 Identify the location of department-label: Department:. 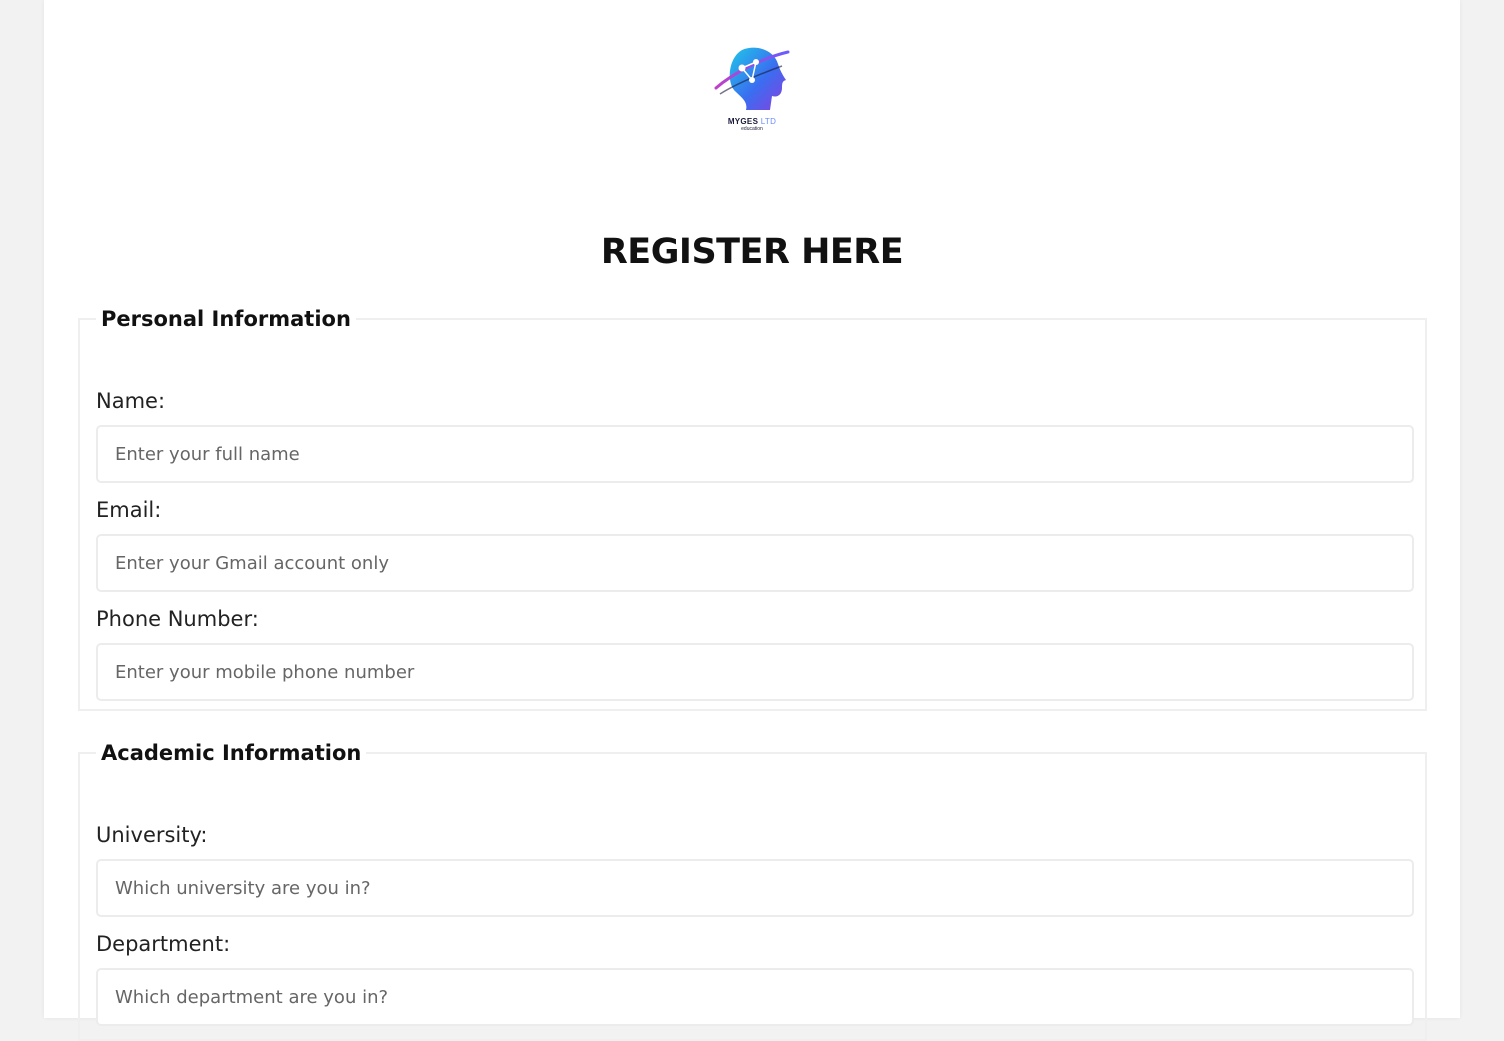
(163, 944).